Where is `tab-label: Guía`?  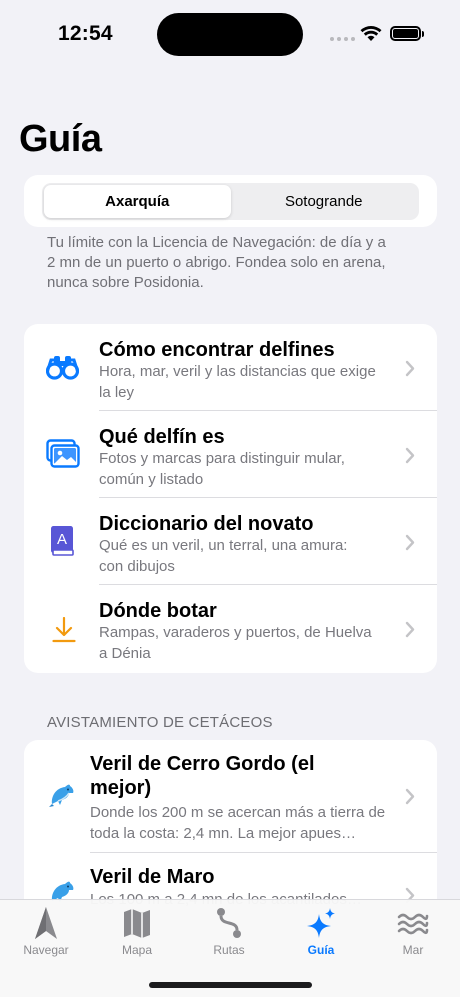
tab-label: Guía is located at coordinates (321, 950).